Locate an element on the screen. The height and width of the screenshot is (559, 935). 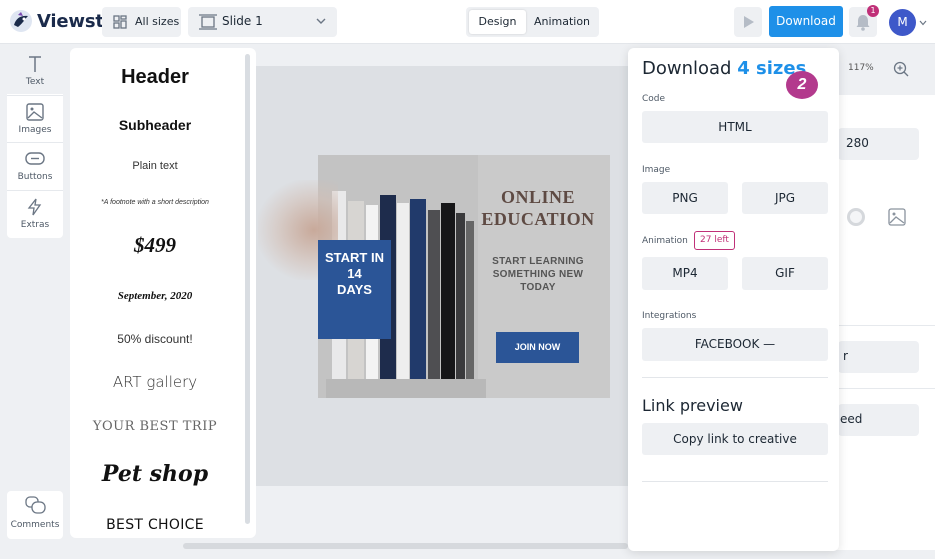
download-title: Download 4 sizes is located at coordinates (724, 68).